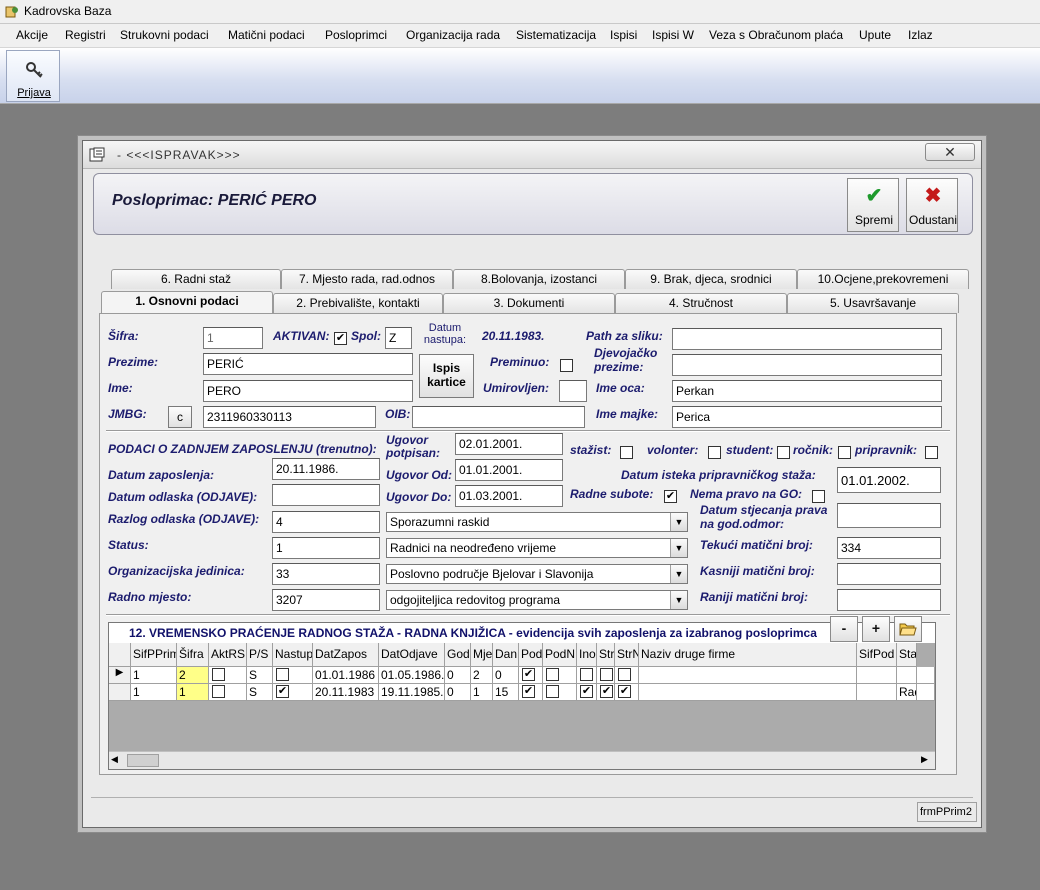  What do you see at coordinates (908, 629) in the screenshot?
I see `open-folder-button` at bounding box center [908, 629].